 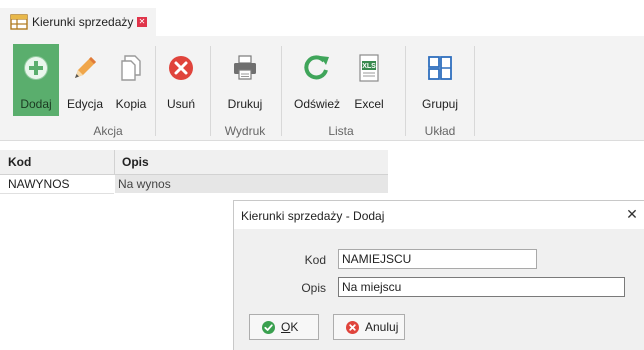 I want to click on kod-input, so click(x=437, y=259).